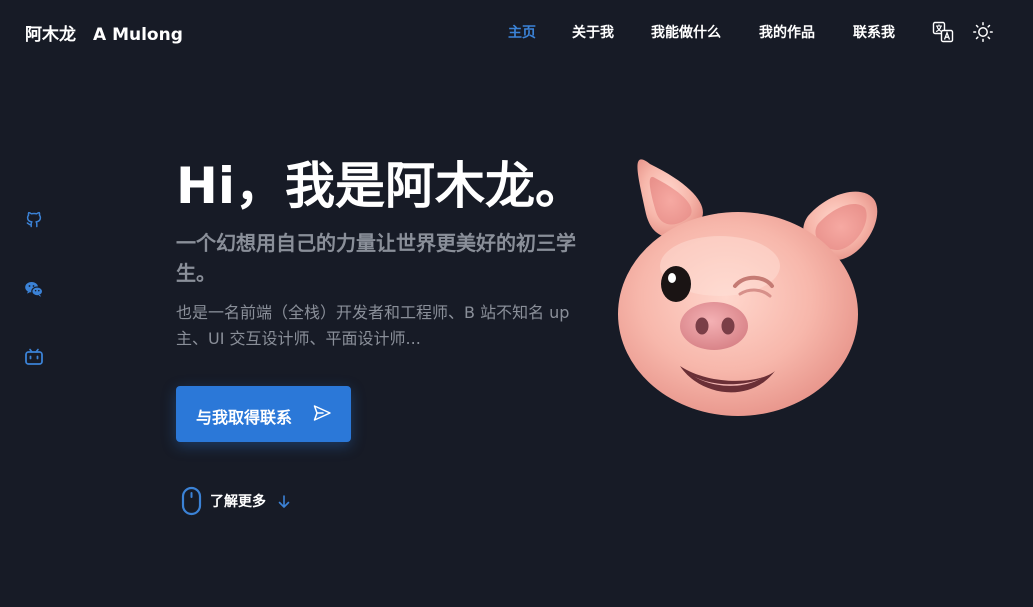  I want to click on nav-home: 主页, so click(522, 32).